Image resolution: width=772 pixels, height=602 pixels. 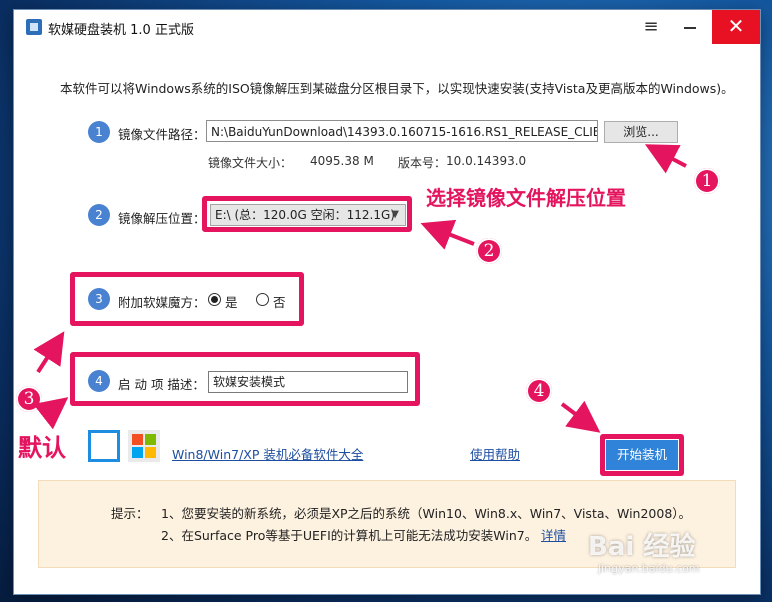 What do you see at coordinates (642, 547) in the screenshot?
I see `baidu-watermark: Bai 经验` at bounding box center [642, 547].